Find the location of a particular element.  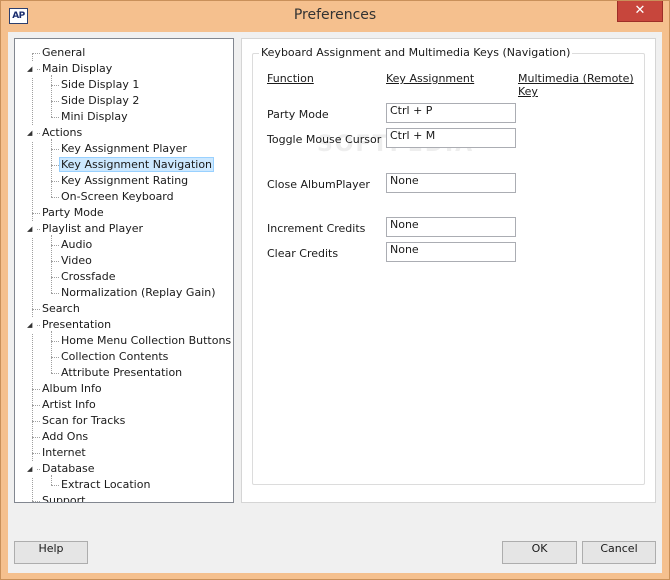

tree-item-collection-contents: Collection Contents is located at coordinates (114, 357).